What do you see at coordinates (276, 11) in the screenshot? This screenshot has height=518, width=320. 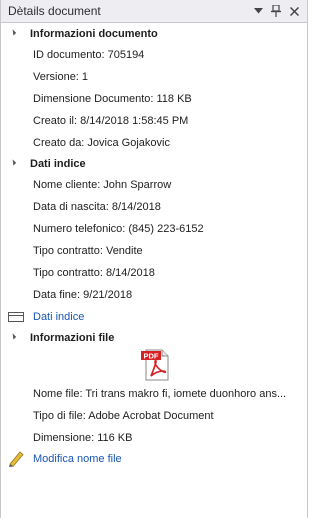 I see `pin-icon` at bounding box center [276, 11].